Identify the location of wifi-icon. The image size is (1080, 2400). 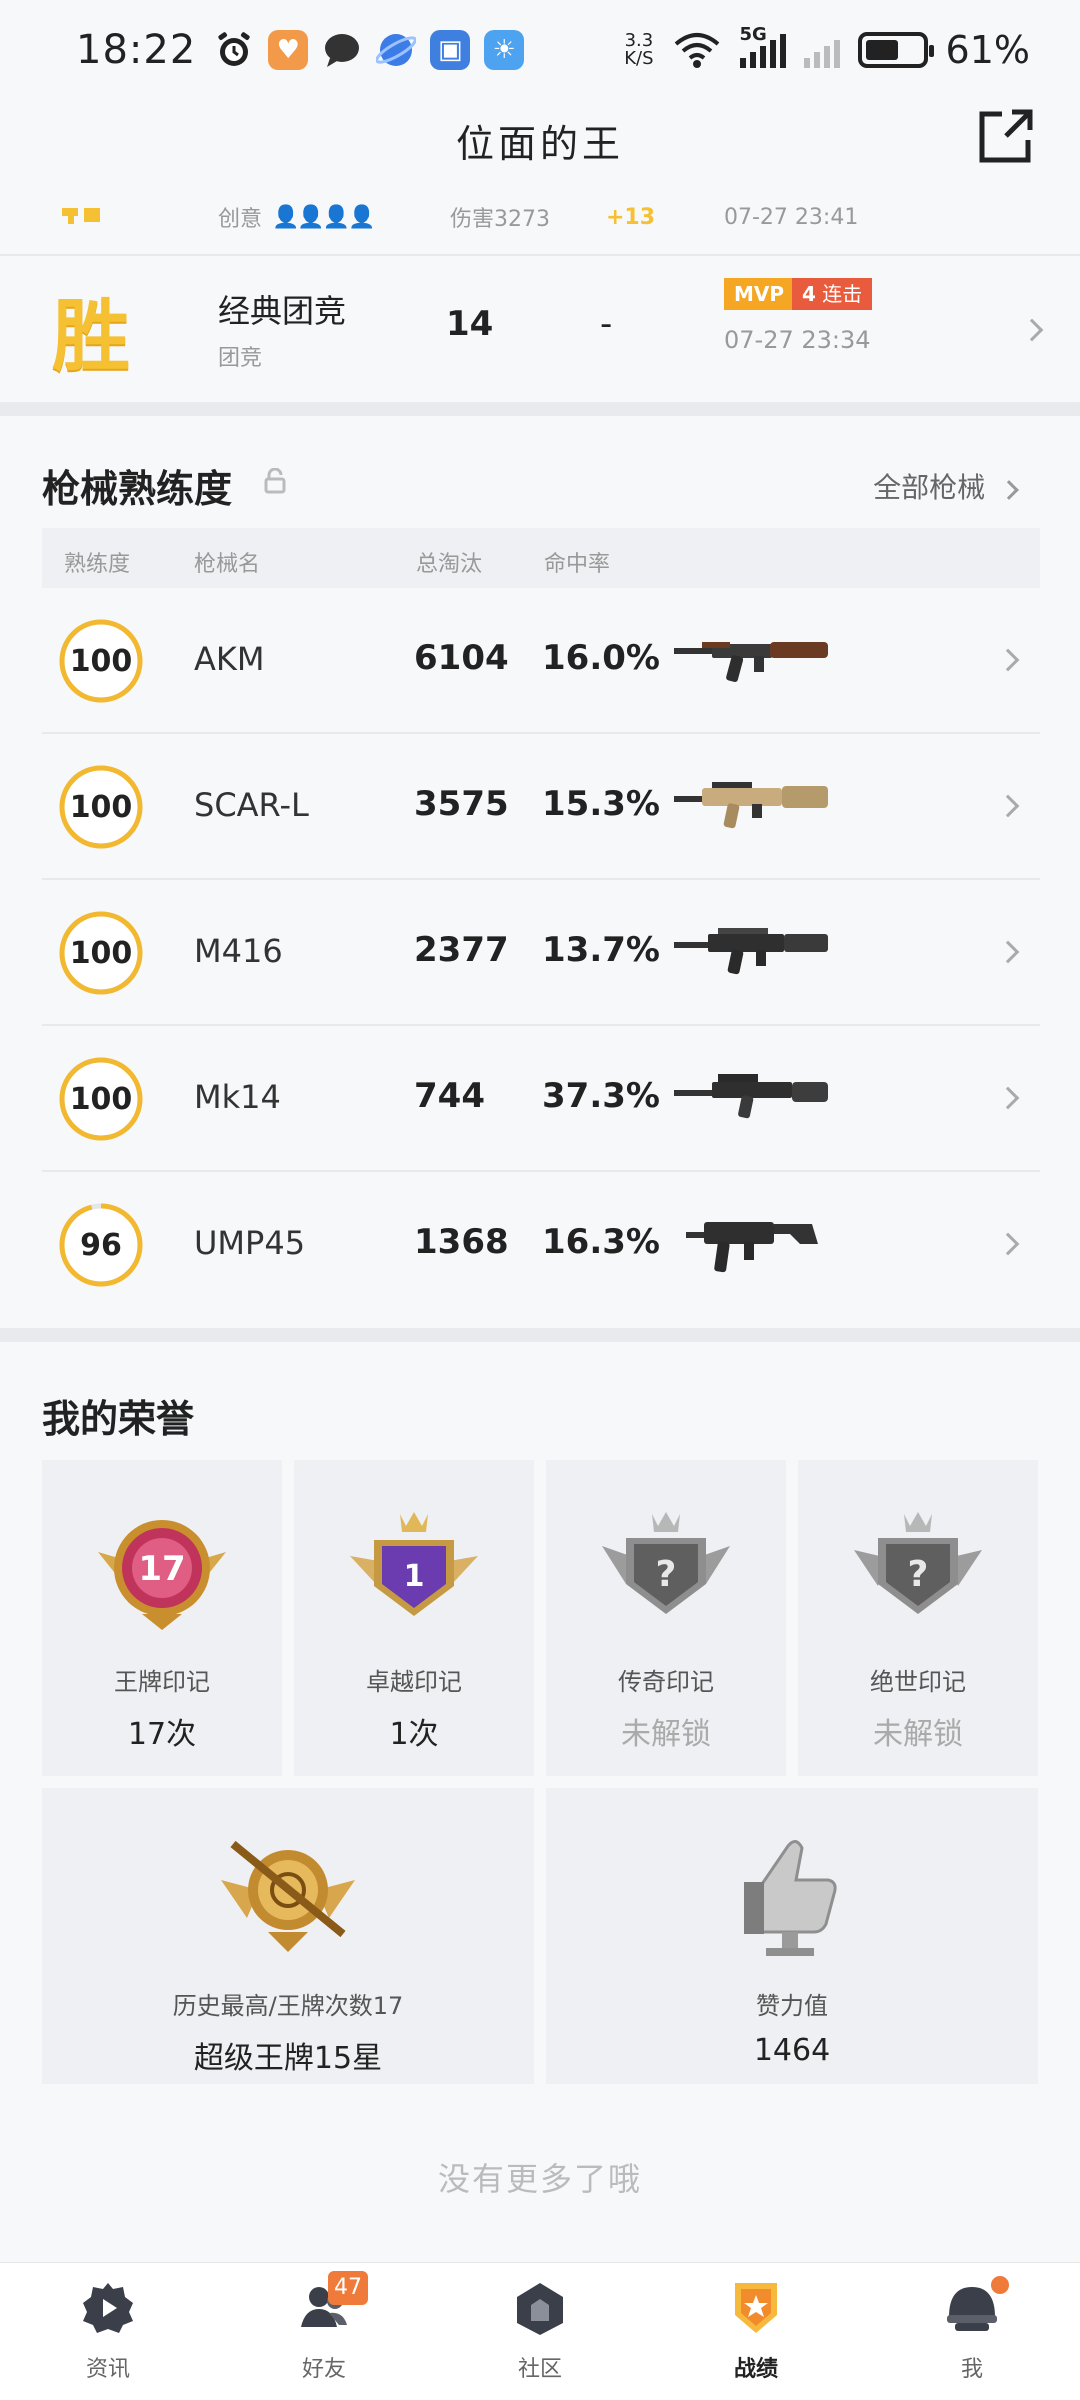
(696, 50).